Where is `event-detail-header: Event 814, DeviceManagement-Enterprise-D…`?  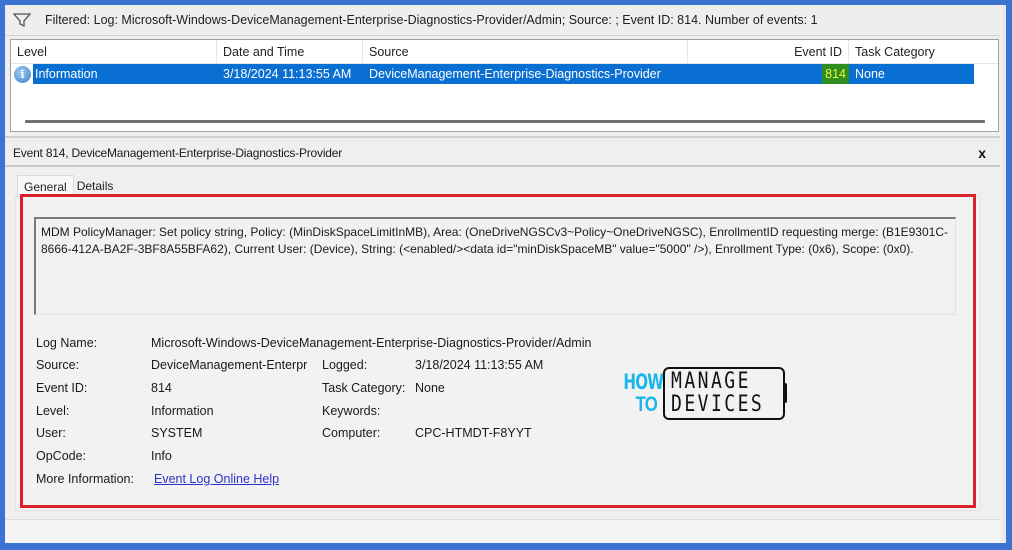
event-detail-header: Event 814, DeviceManagement-Enterprise-D… is located at coordinates (502, 154).